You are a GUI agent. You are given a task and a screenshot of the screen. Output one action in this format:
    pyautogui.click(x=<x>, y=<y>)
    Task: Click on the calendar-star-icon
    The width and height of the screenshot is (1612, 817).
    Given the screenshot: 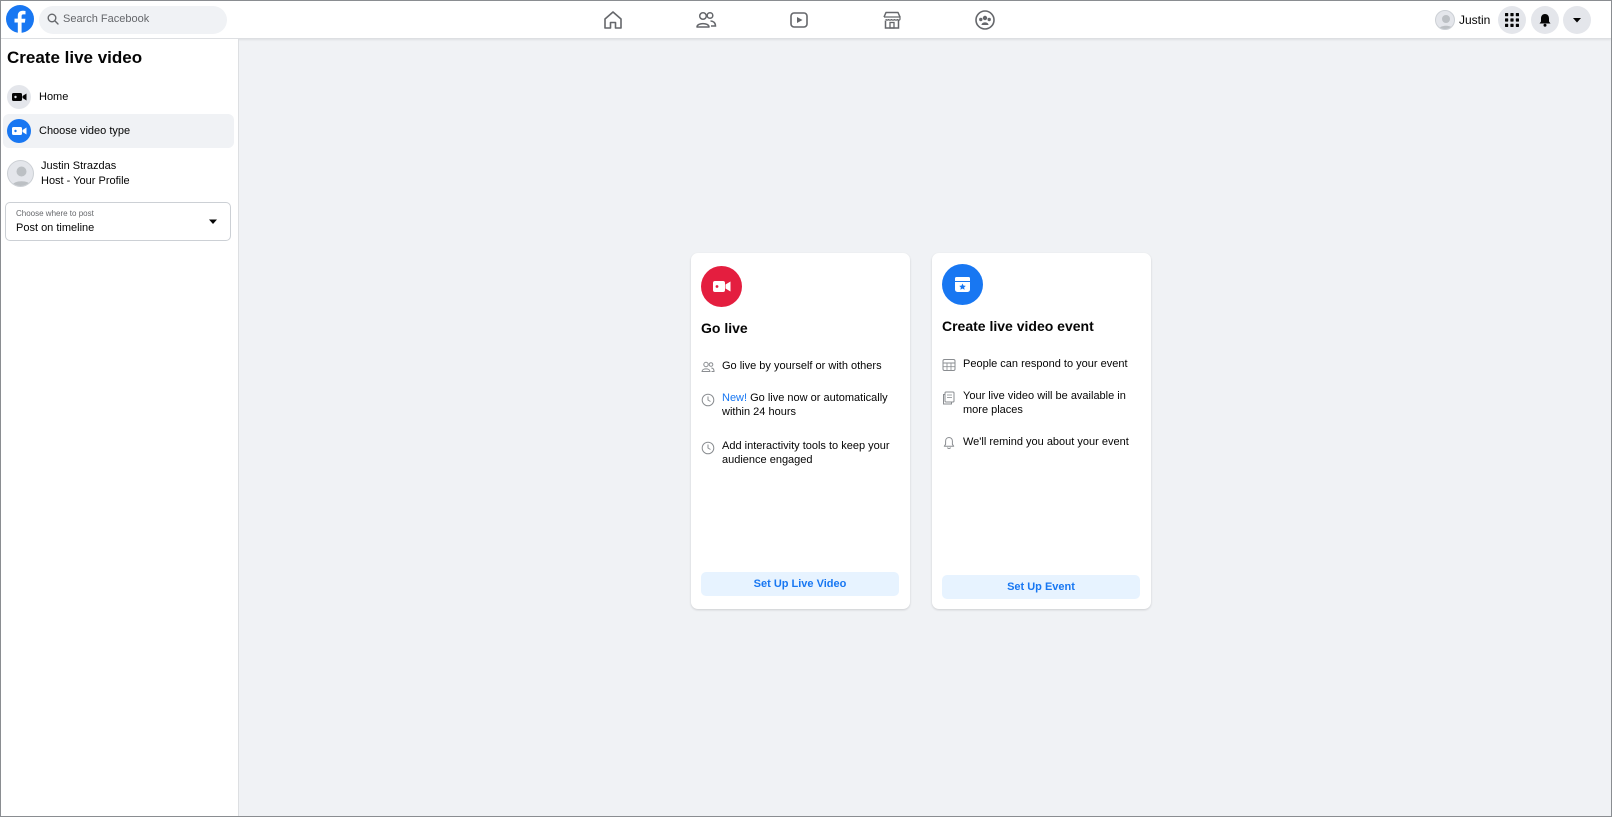 What is the action you would take?
    pyautogui.click(x=962, y=284)
    